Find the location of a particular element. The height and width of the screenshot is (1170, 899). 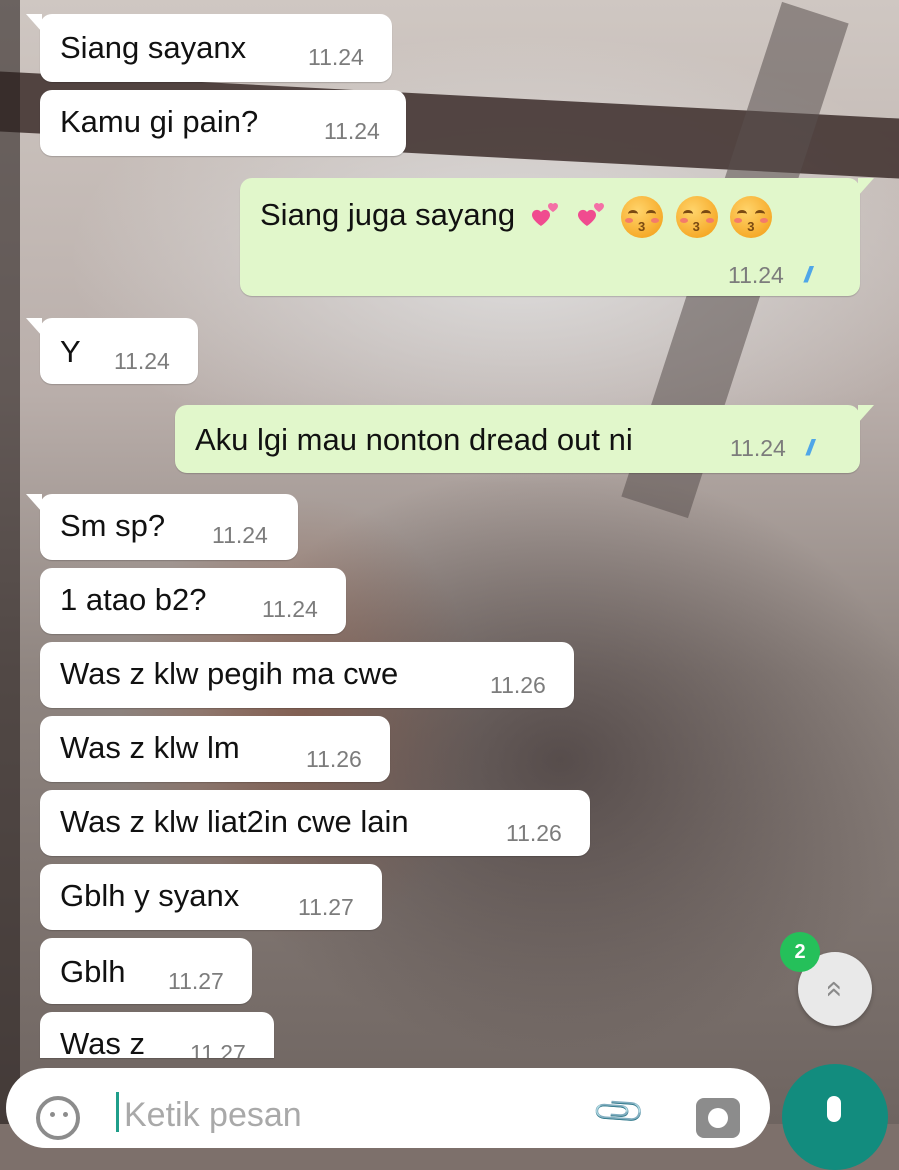

unread-count-badge: 2 is located at coordinates (800, 952).